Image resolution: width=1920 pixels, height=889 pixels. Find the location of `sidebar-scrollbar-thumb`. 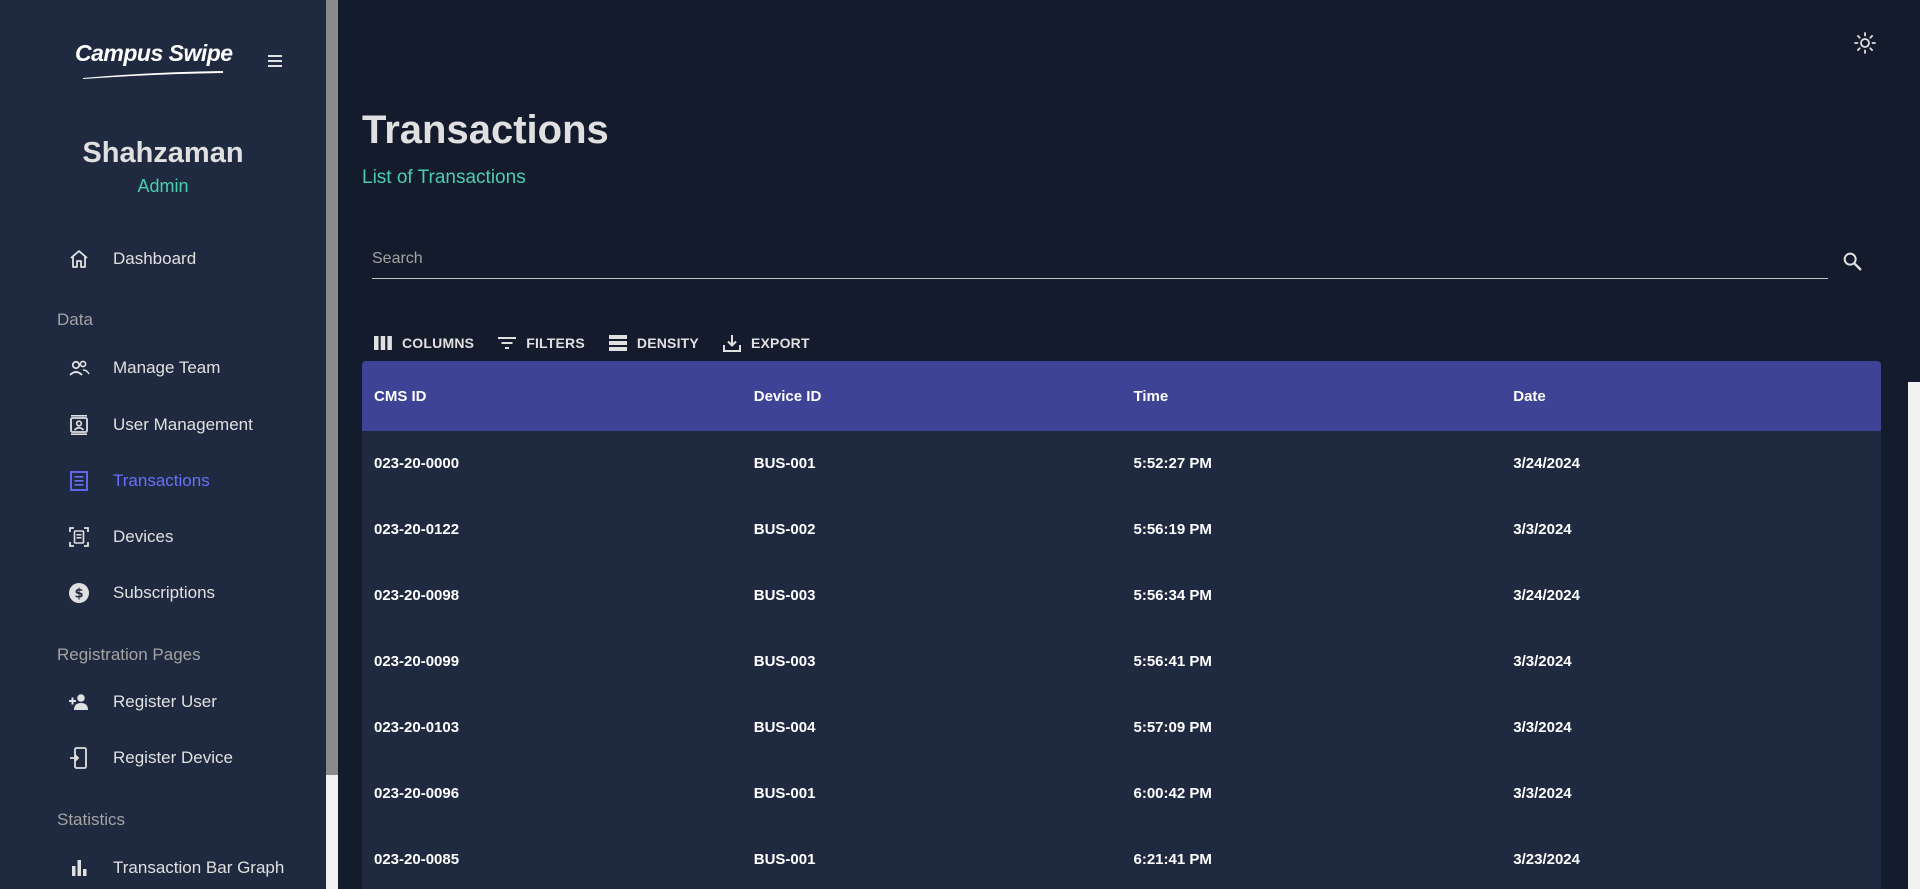

sidebar-scrollbar-thumb is located at coordinates (332, 387).